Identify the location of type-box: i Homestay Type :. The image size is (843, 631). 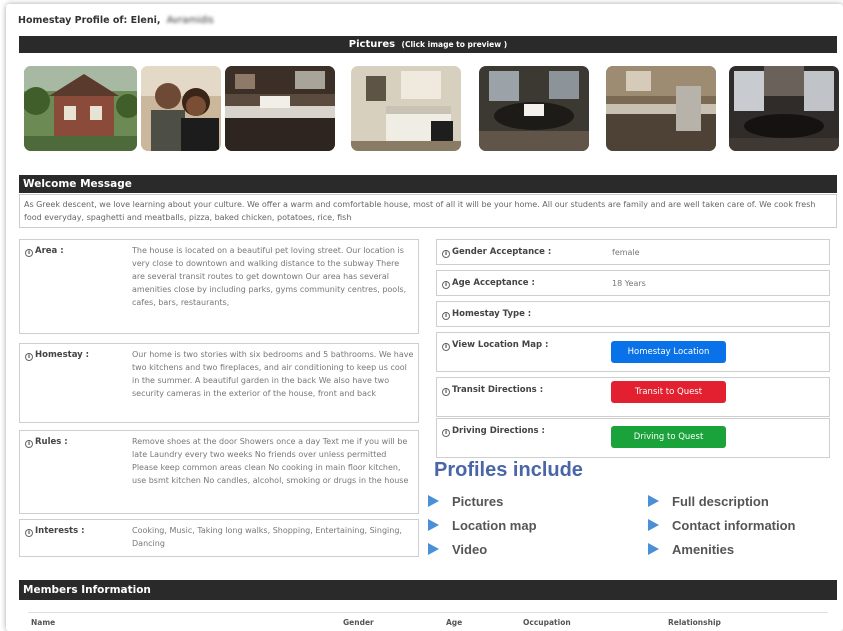
(633, 314).